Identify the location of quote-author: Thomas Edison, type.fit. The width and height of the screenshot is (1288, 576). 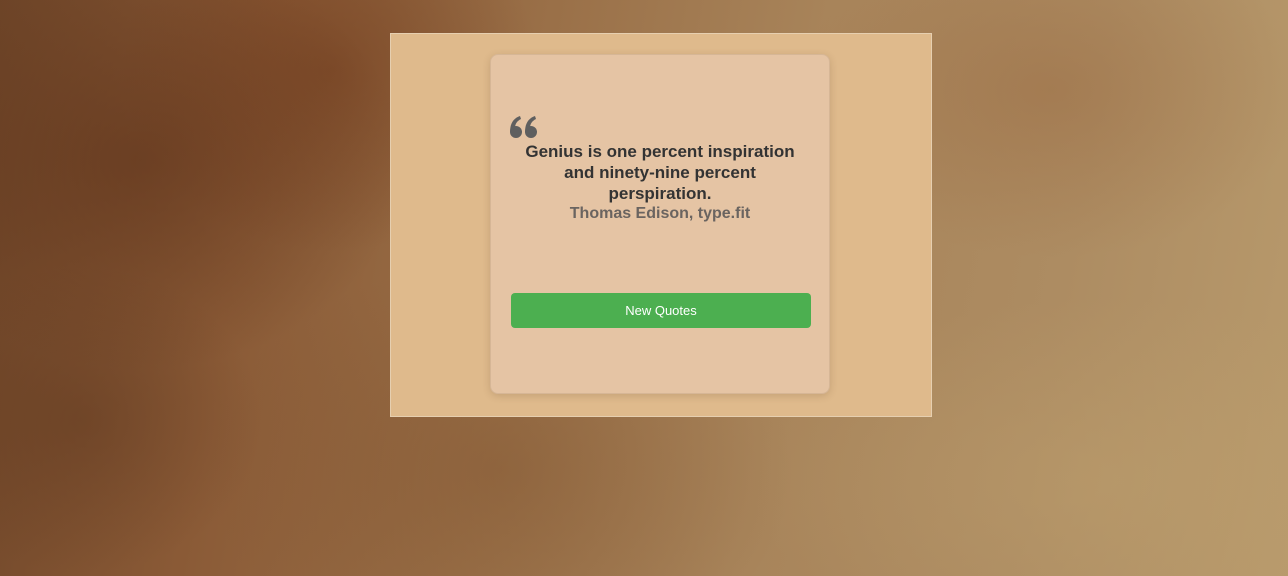
(660, 213).